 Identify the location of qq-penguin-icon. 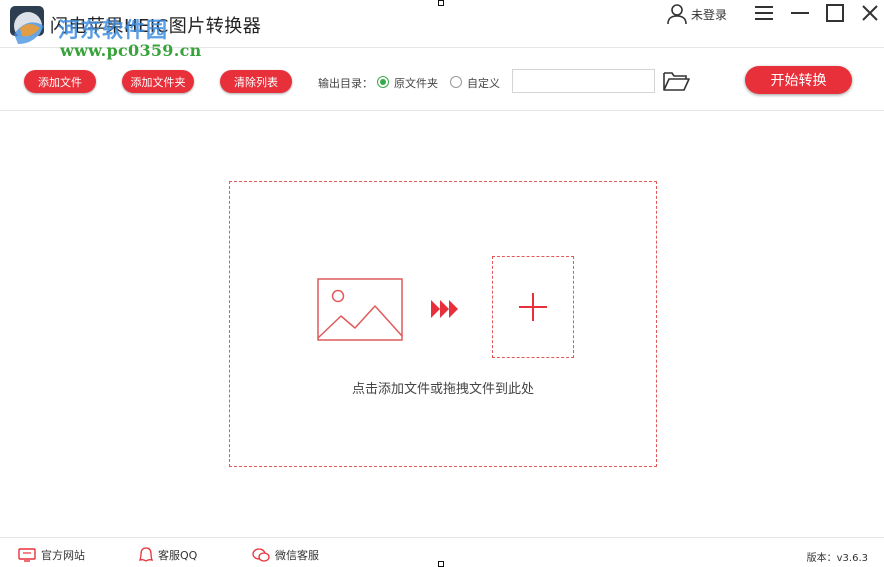
(146, 554).